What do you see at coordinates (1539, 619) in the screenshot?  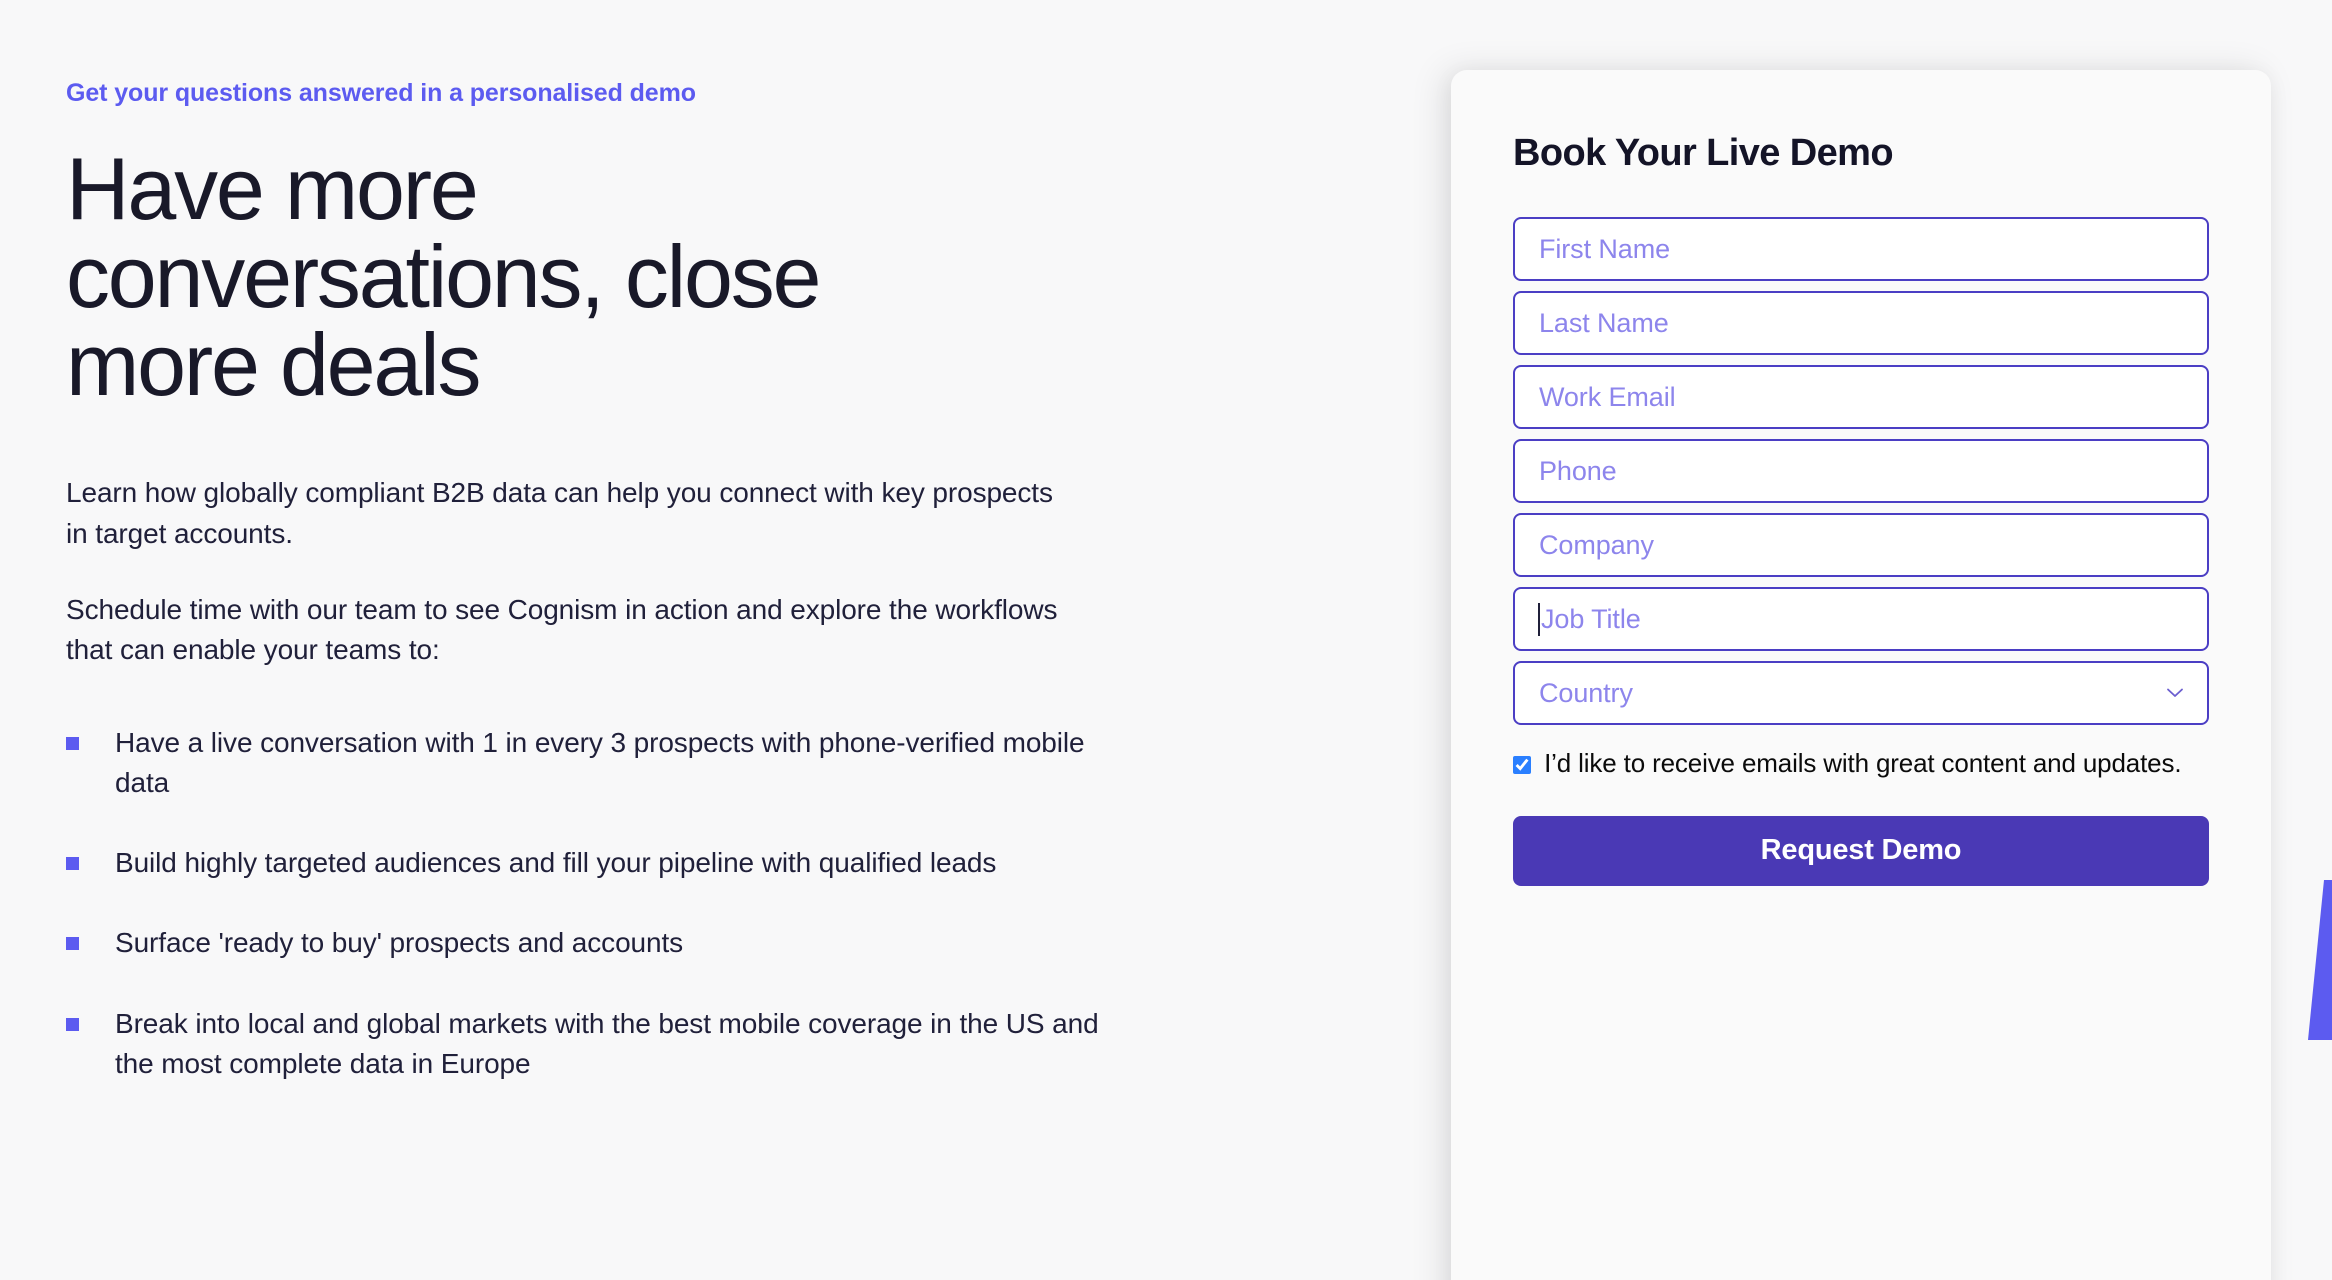 I see `text-cursor-caret` at bounding box center [1539, 619].